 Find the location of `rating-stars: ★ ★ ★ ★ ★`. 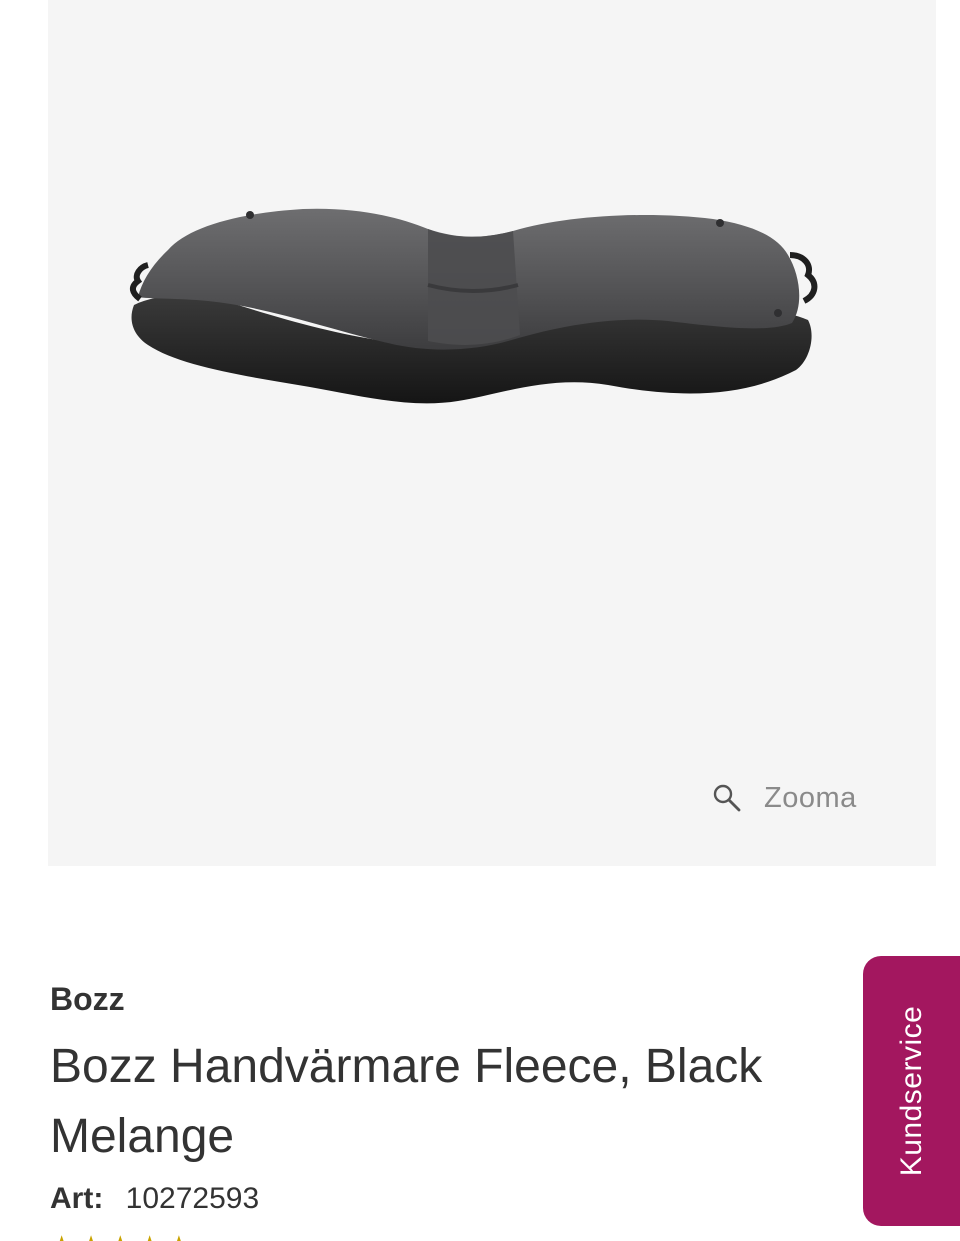

rating-stars: ★ ★ ★ ★ ★ is located at coordinates (120, 1236).